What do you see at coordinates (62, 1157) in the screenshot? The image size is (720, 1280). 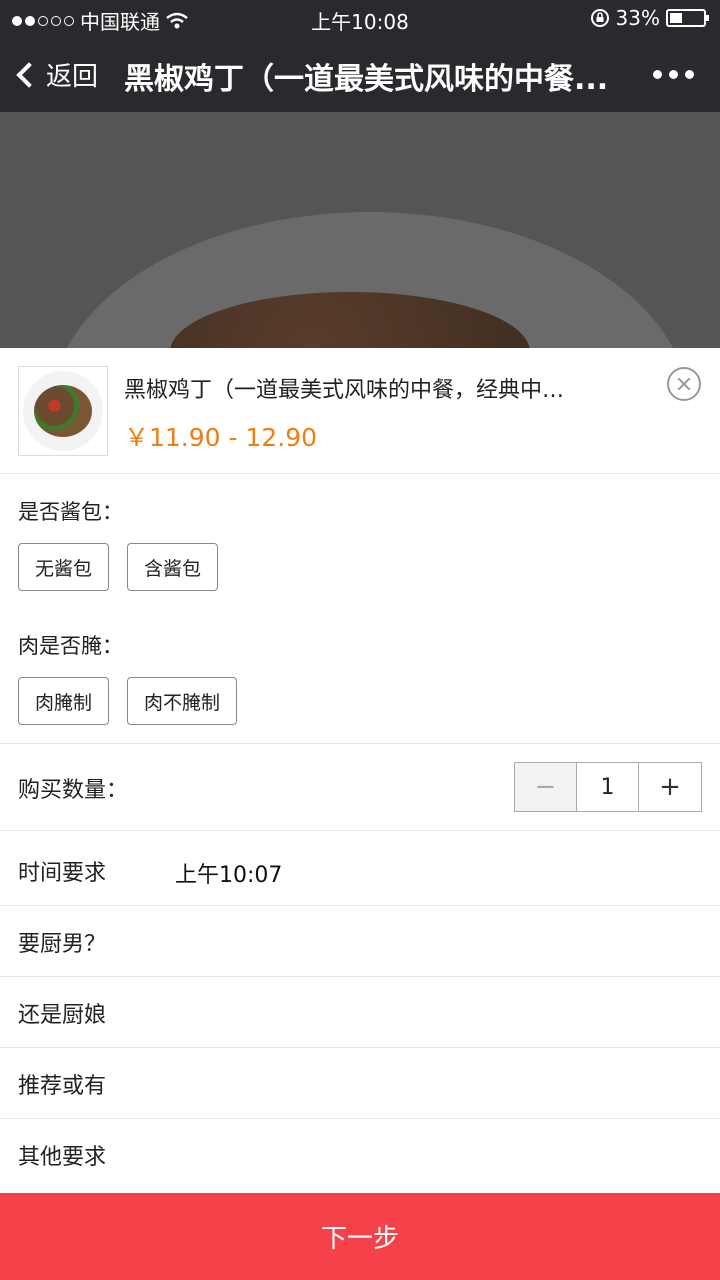 I see `other-requirements-label: 其他要求` at bounding box center [62, 1157].